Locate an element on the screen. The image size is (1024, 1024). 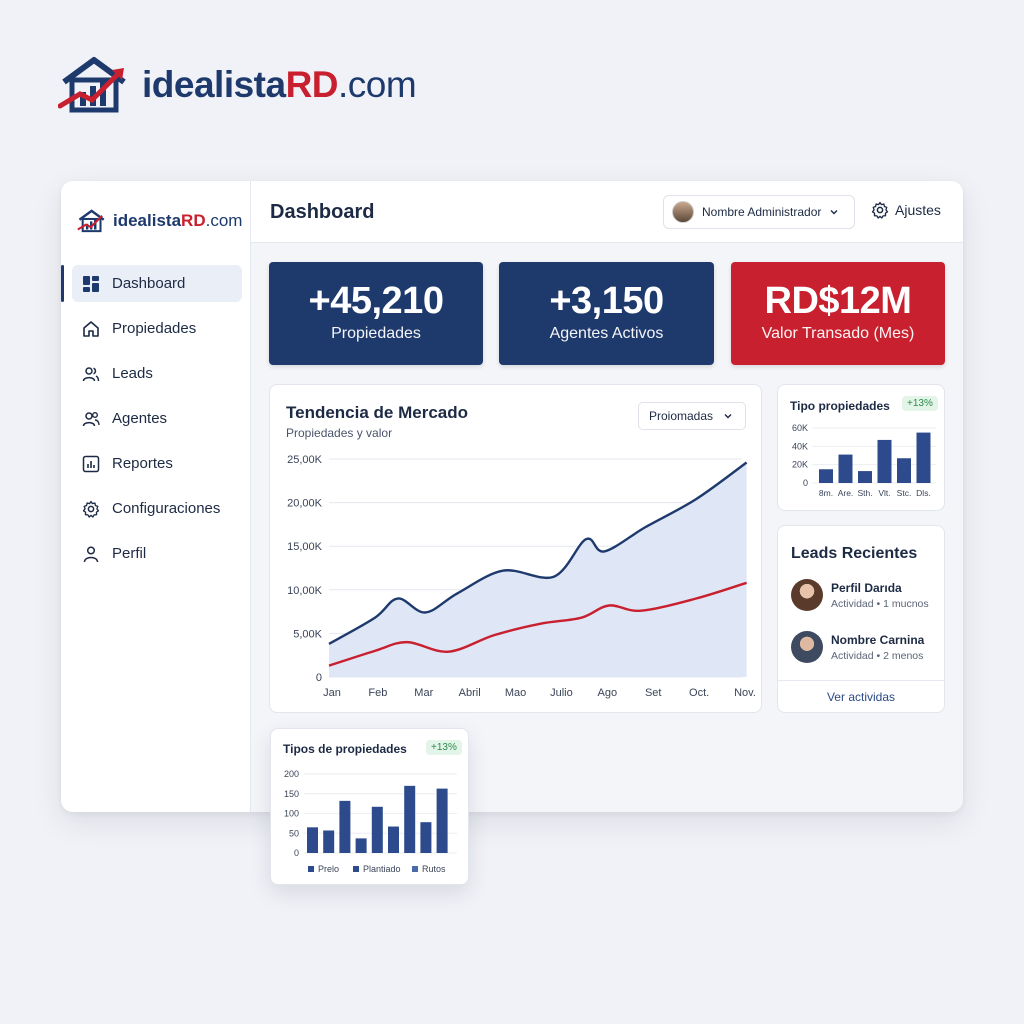
sidebar-item-propiedades: Propiedades is located at coordinates (157, 328).